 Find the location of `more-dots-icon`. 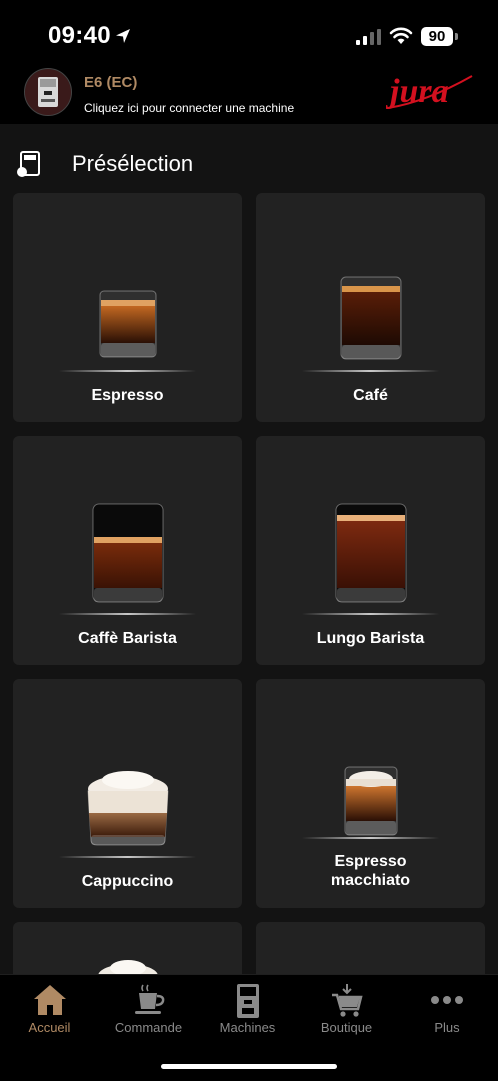

more-dots-icon is located at coordinates (447, 1000).